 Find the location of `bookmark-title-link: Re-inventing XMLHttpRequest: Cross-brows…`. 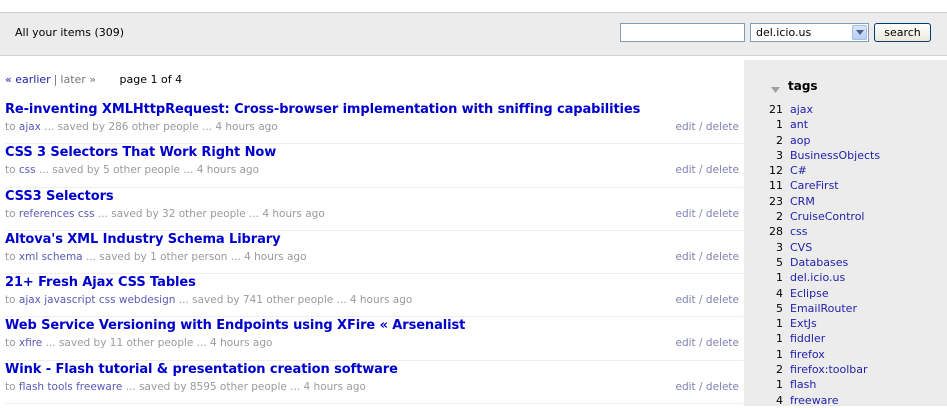

bookmark-title-link: Re-inventing XMLHttpRequest: Cross-brows… is located at coordinates (322, 109).